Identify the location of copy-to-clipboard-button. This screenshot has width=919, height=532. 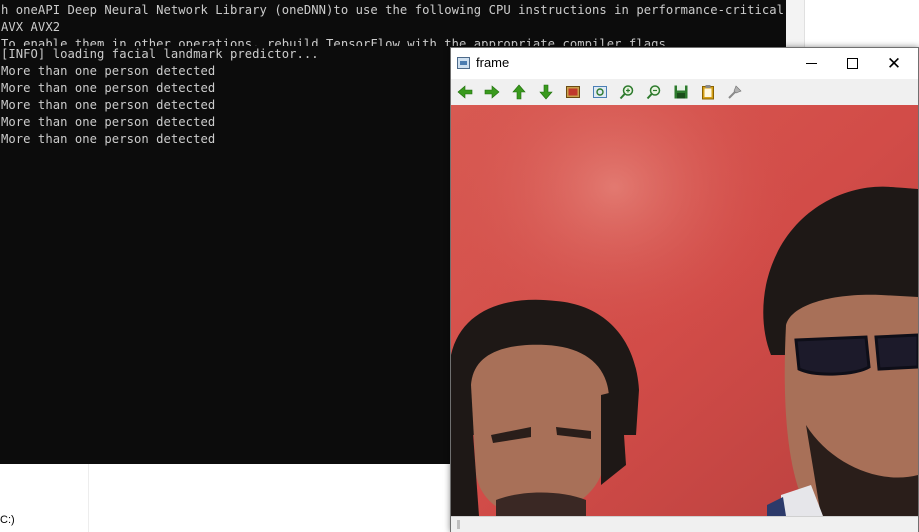
(708, 92).